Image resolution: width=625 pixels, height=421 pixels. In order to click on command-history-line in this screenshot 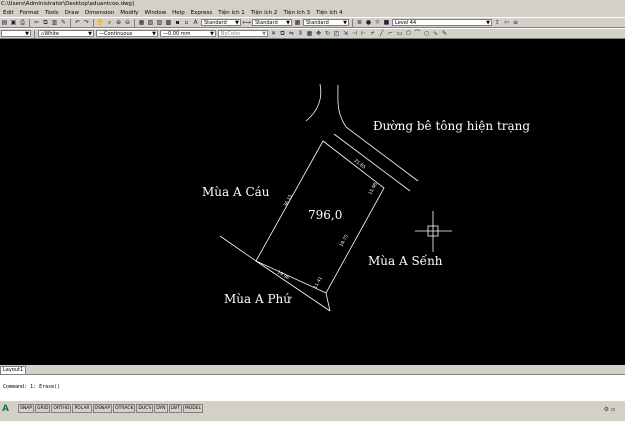, I will do `click(312, 379)`.